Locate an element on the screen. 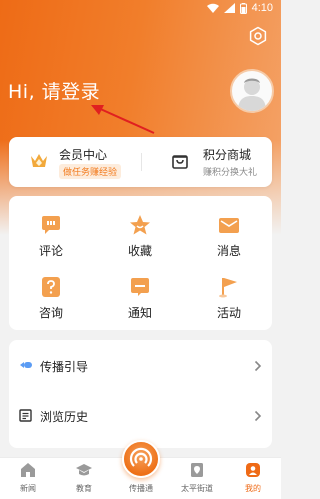 The height and width of the screenshot is (499, 320). gear-icon is located at coordinates (258, 36).